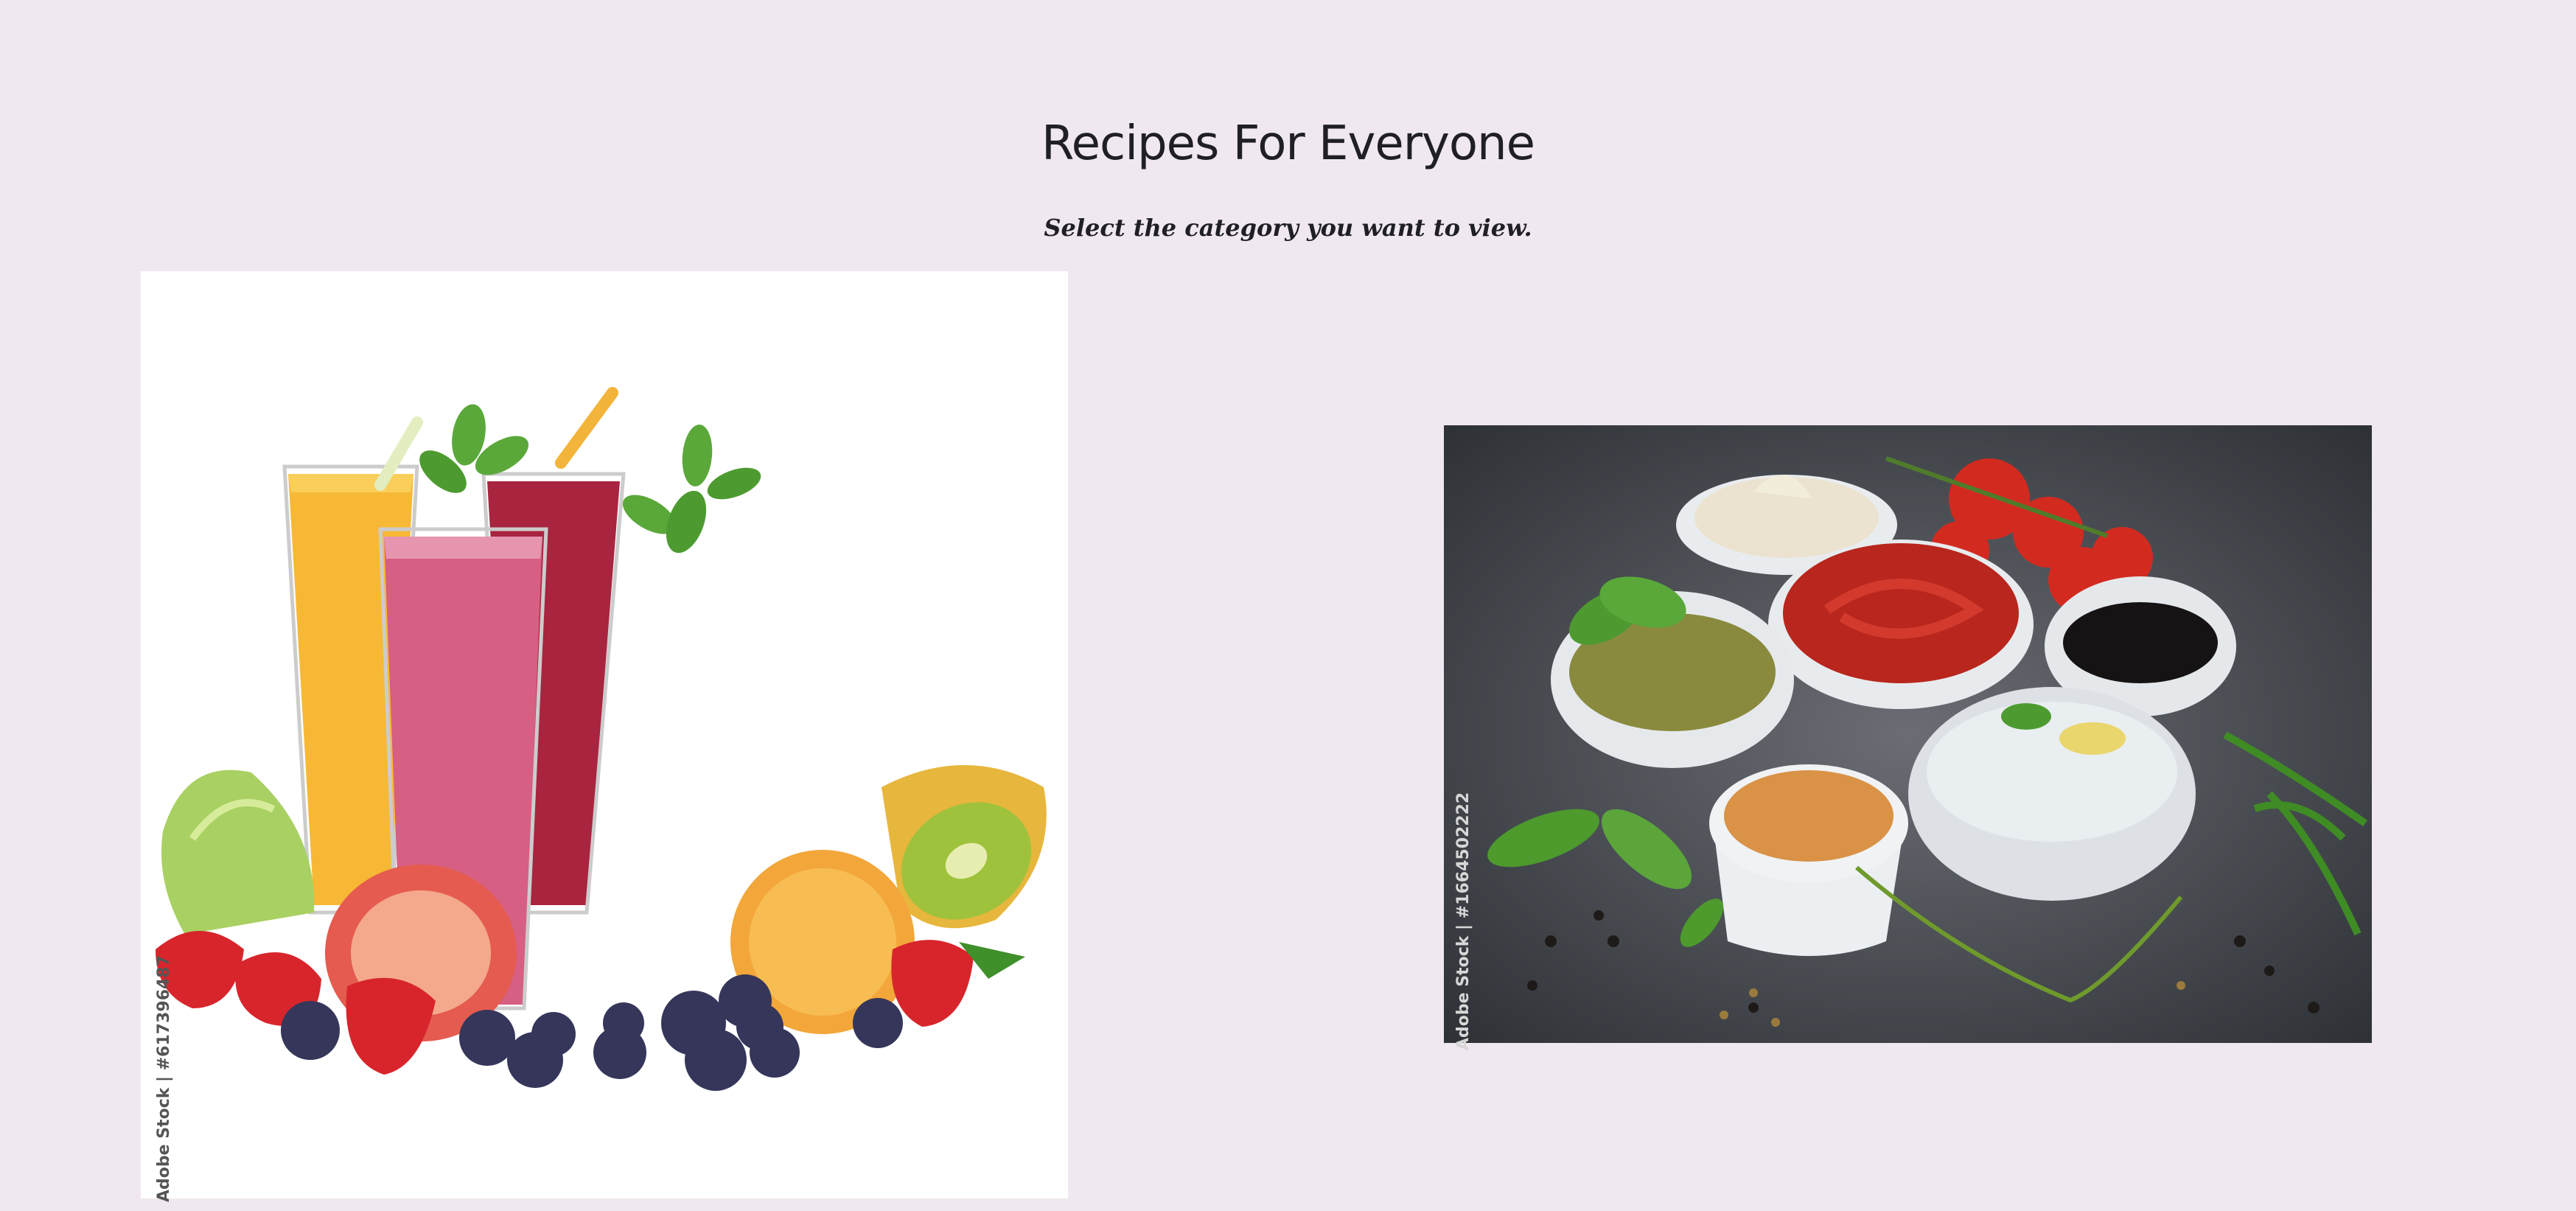  Describe the element at coordinates (164, 1079) in the screenshot. I see `watermark-text: Adobe Stock | #617396487` at that location.